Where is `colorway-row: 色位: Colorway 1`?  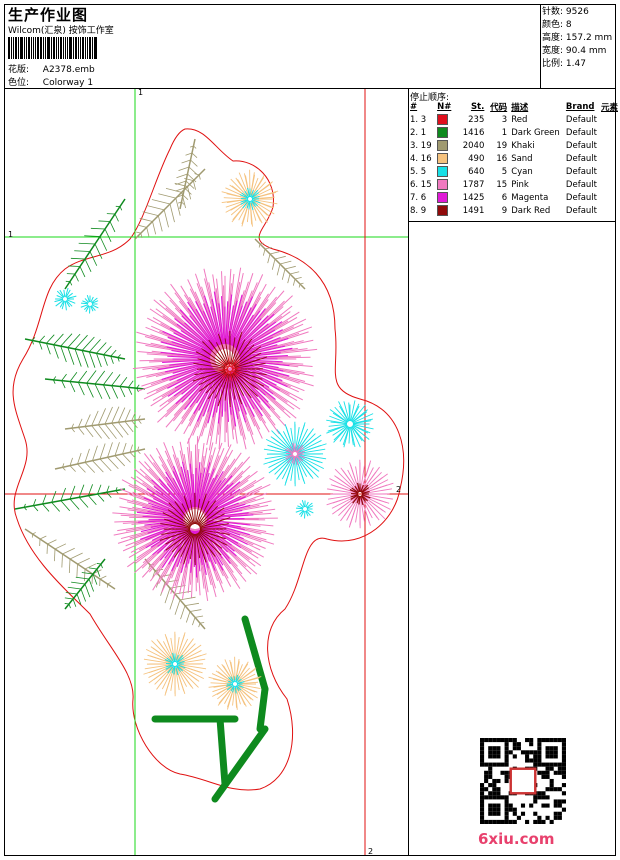
colorway-row: 色位: Colorway 1 is located at coordinates (50, 81).